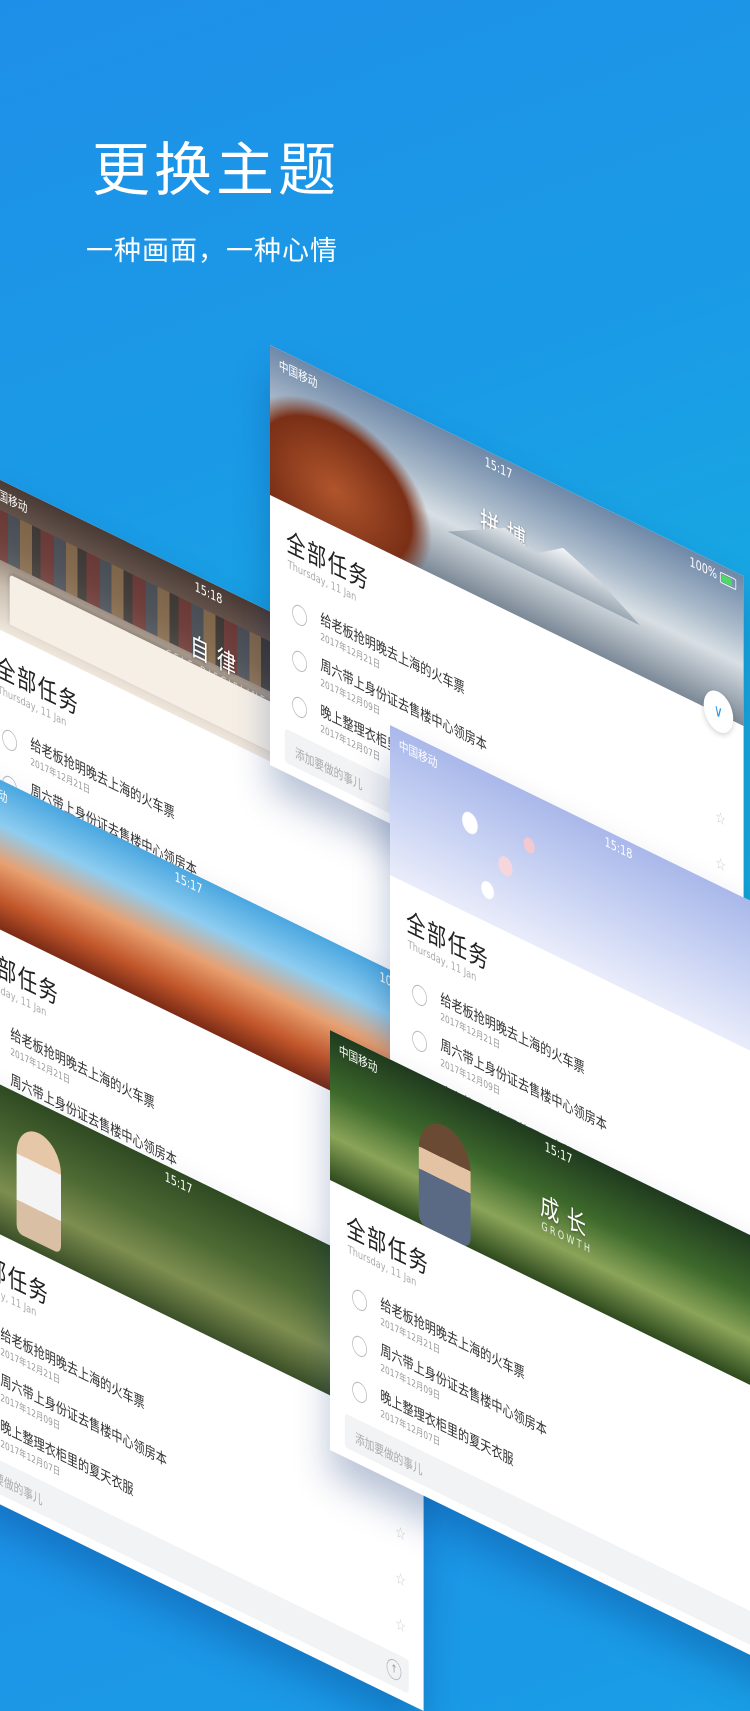 The height and width of the screenshot is (1711, 750). I want to click on send-icon: ↑, so click(394, 1669).